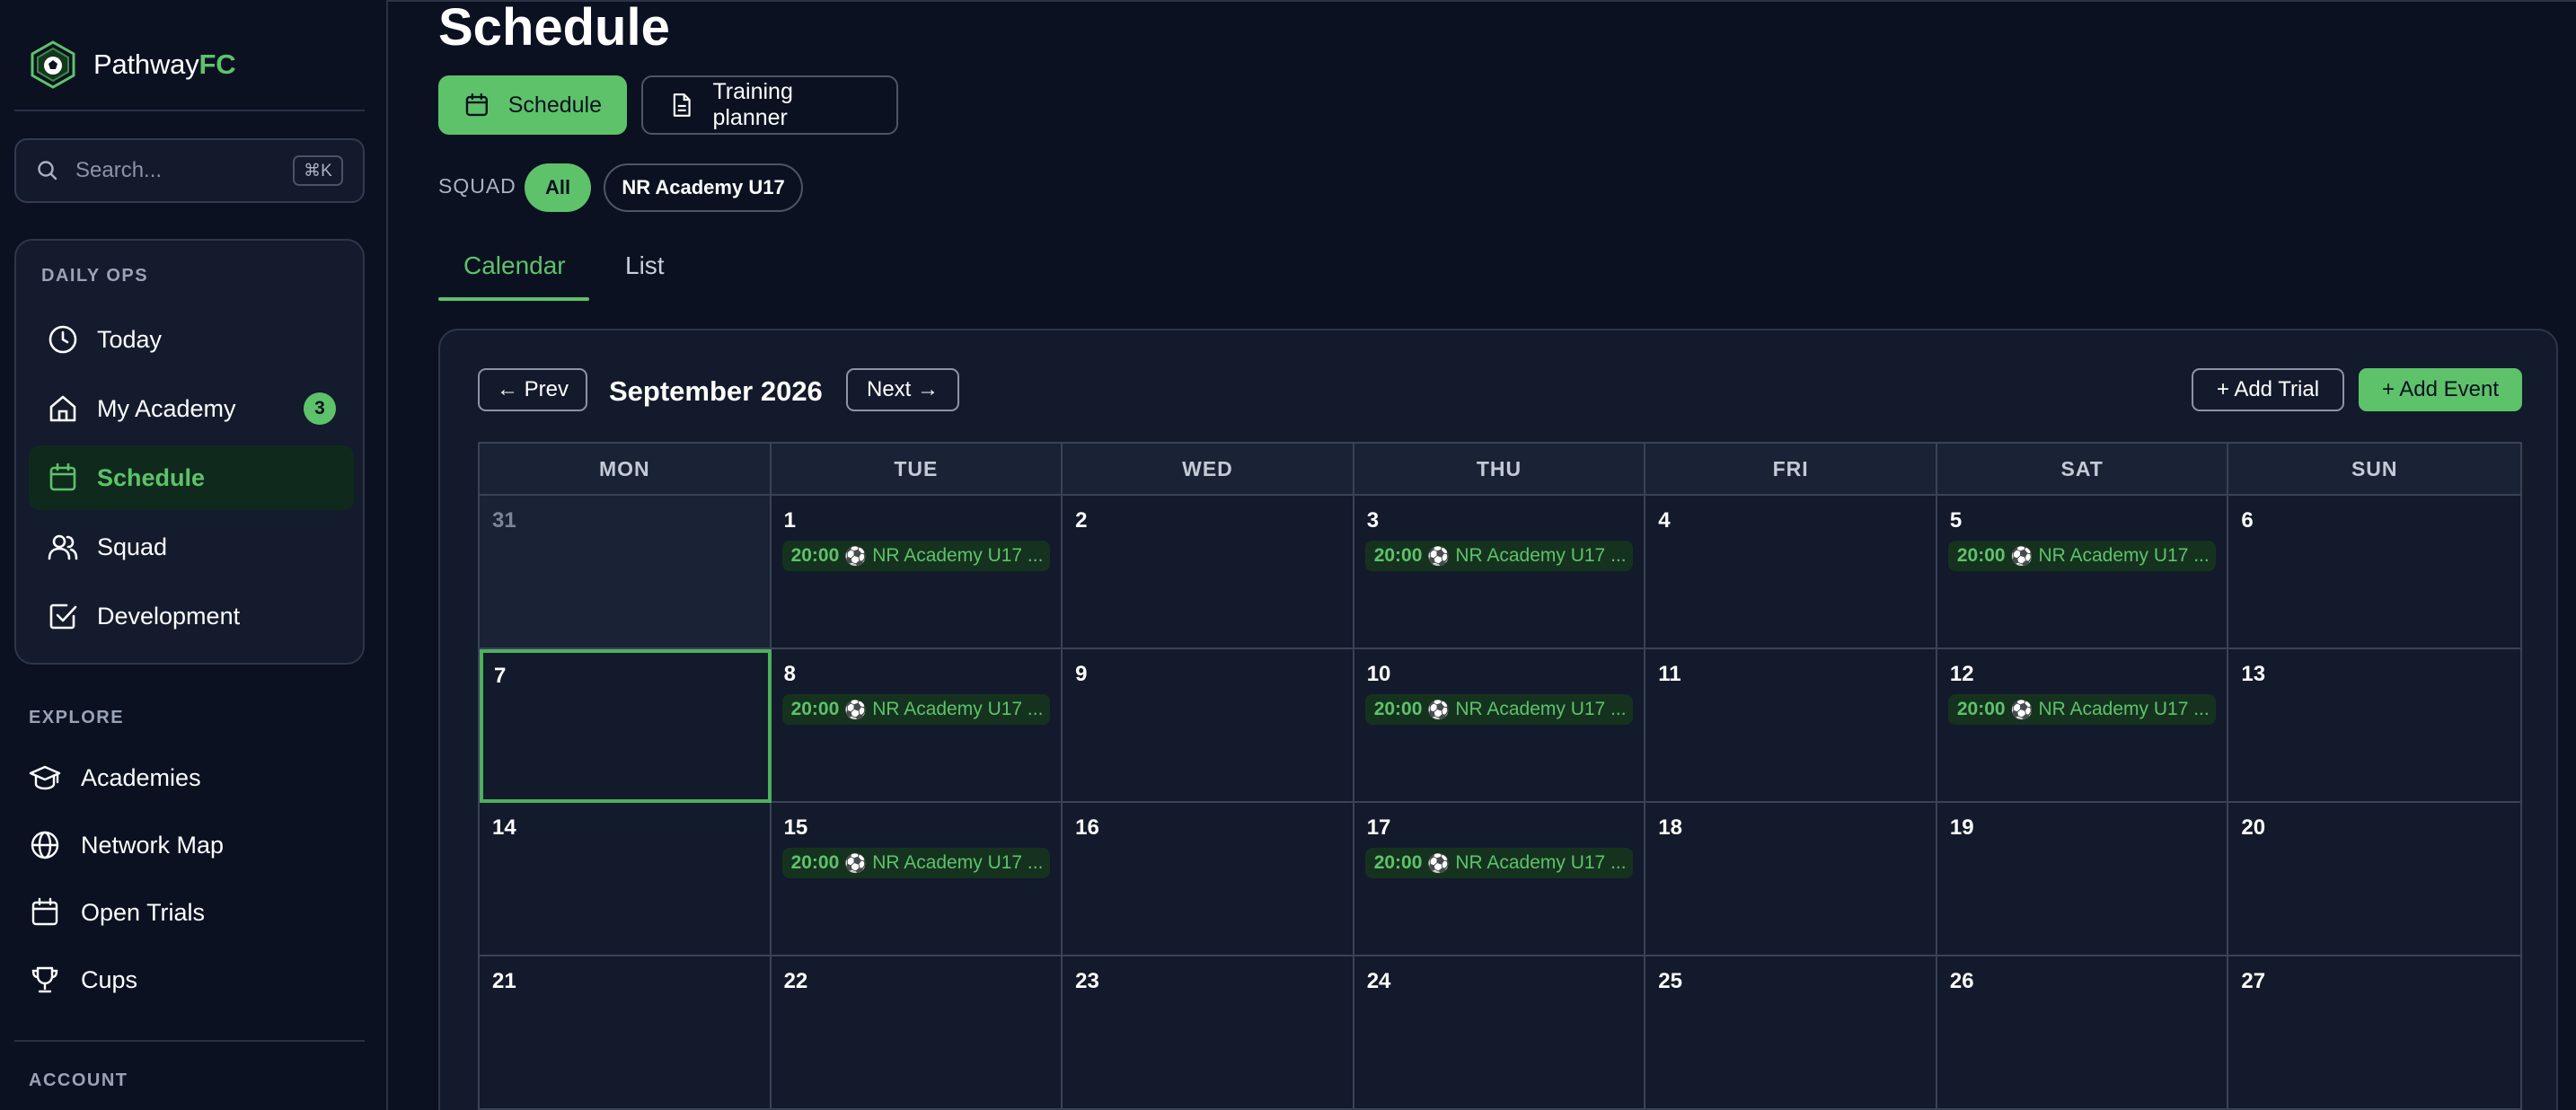 Image resolution: width=2576 pixels, height=1110 pixels. What do you see at coordinates (504, 827) in the screenshot?
I see `day-number: 14` at bounding box center [504, 827].